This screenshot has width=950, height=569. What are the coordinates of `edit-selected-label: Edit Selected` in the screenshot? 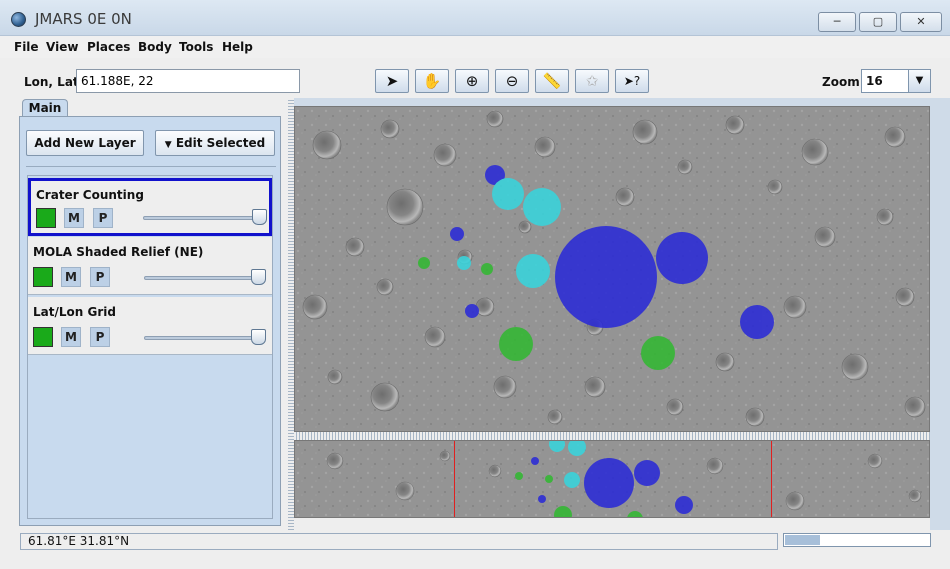 It's located at (220, 143).